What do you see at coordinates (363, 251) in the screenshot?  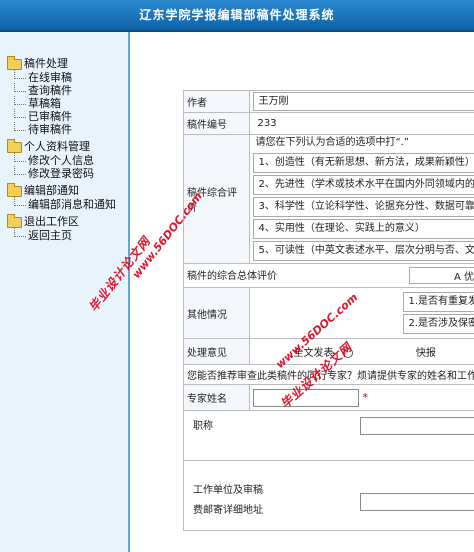 I see `eval-option-readability: 5、可读性（中英文表述水平、层次分明与否、文` at bounding box center [363, 251].